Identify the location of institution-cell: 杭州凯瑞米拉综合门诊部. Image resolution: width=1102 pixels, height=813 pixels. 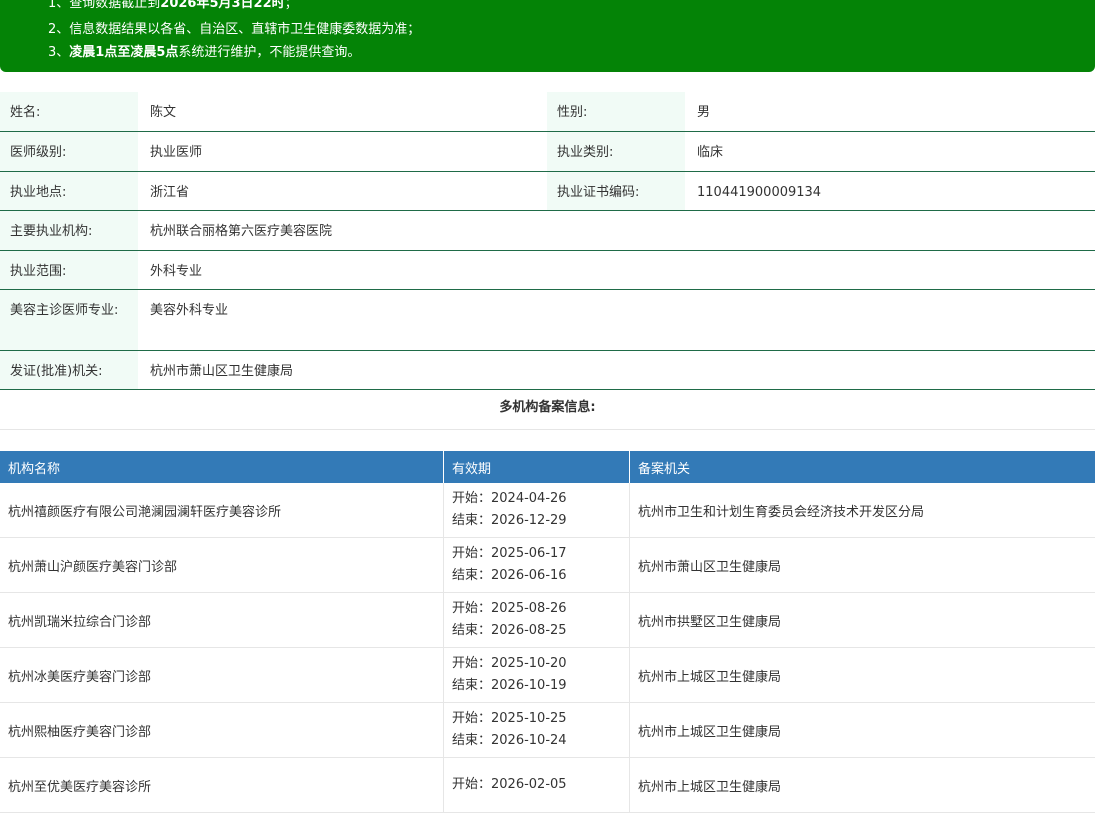
(222, 620).